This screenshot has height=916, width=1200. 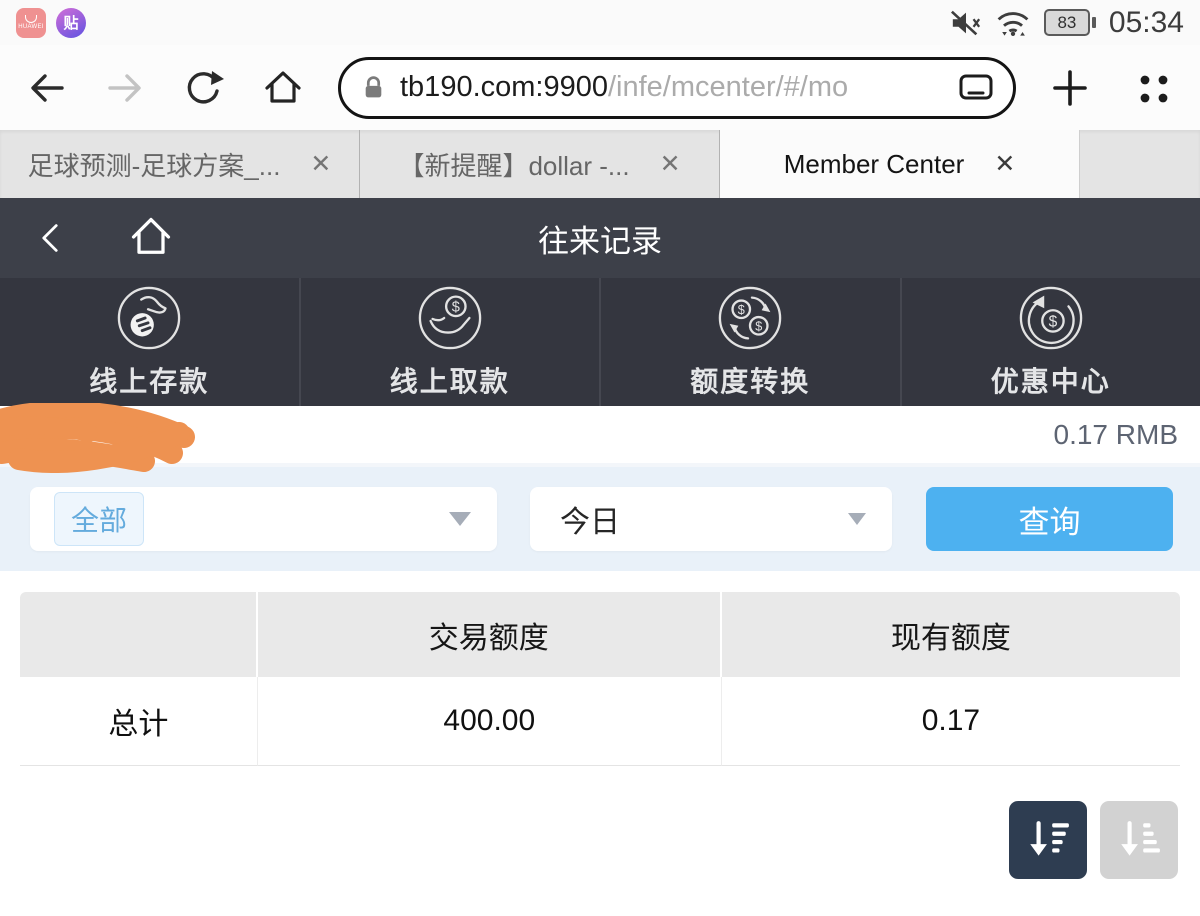 I want to click on page-header: 往来记录, so click(x=600, y=238).